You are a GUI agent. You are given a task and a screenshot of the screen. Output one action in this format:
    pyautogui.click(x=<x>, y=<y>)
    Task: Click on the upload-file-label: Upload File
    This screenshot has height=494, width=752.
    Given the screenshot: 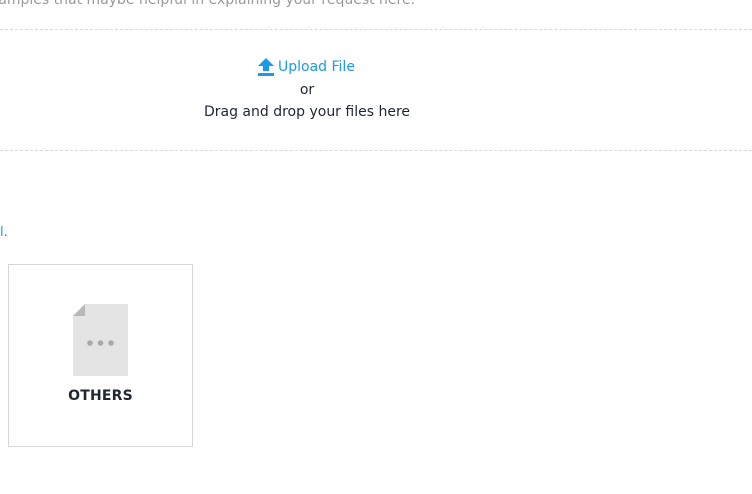 What is the action you would take?
    pyautogui.click(x=316, y=67)
    